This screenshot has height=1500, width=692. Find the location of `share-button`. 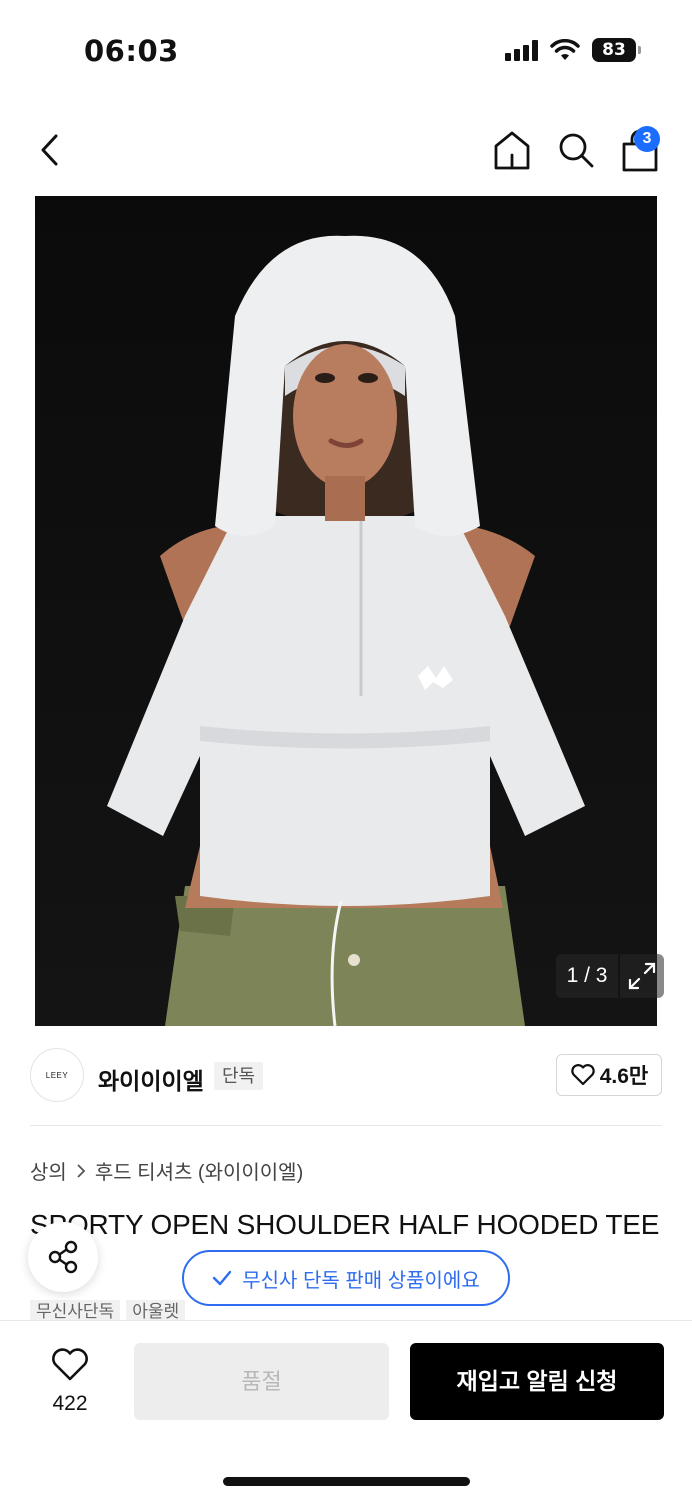

share-button is located at coordinates (63, 1257).